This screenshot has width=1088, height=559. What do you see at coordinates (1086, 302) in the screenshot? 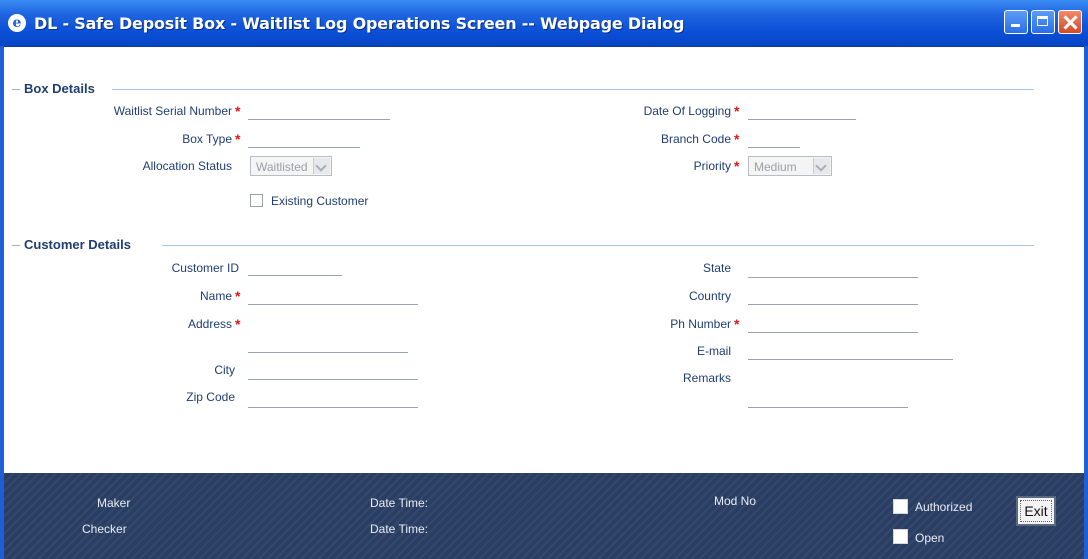
I see `window-frame-right` at bounding box center [1086, 302].